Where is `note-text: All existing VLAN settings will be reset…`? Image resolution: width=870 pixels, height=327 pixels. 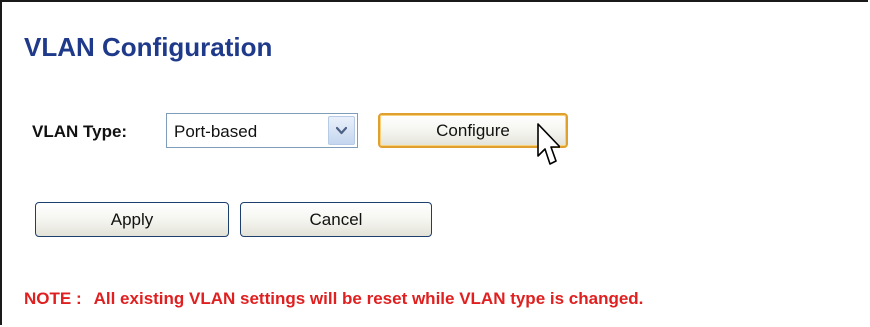
note-text: All existing VLAN settings will be reset… is located at coordinates (368, 298).